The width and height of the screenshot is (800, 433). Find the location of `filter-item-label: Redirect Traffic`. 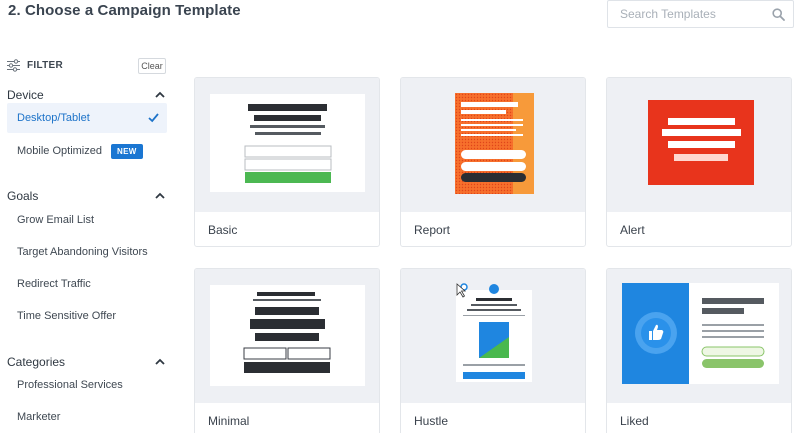

filter-item-label: Redirect Traffic is located at coordinates (54, 284).